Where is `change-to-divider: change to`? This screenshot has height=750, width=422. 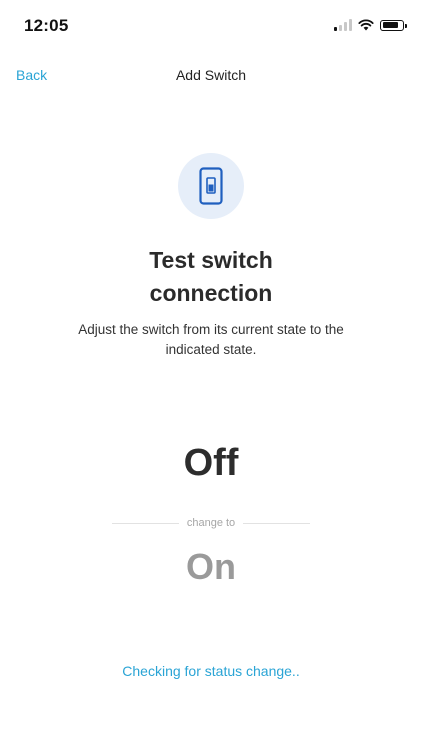 change-to-divider: change to is located at coordinates (211, 523).